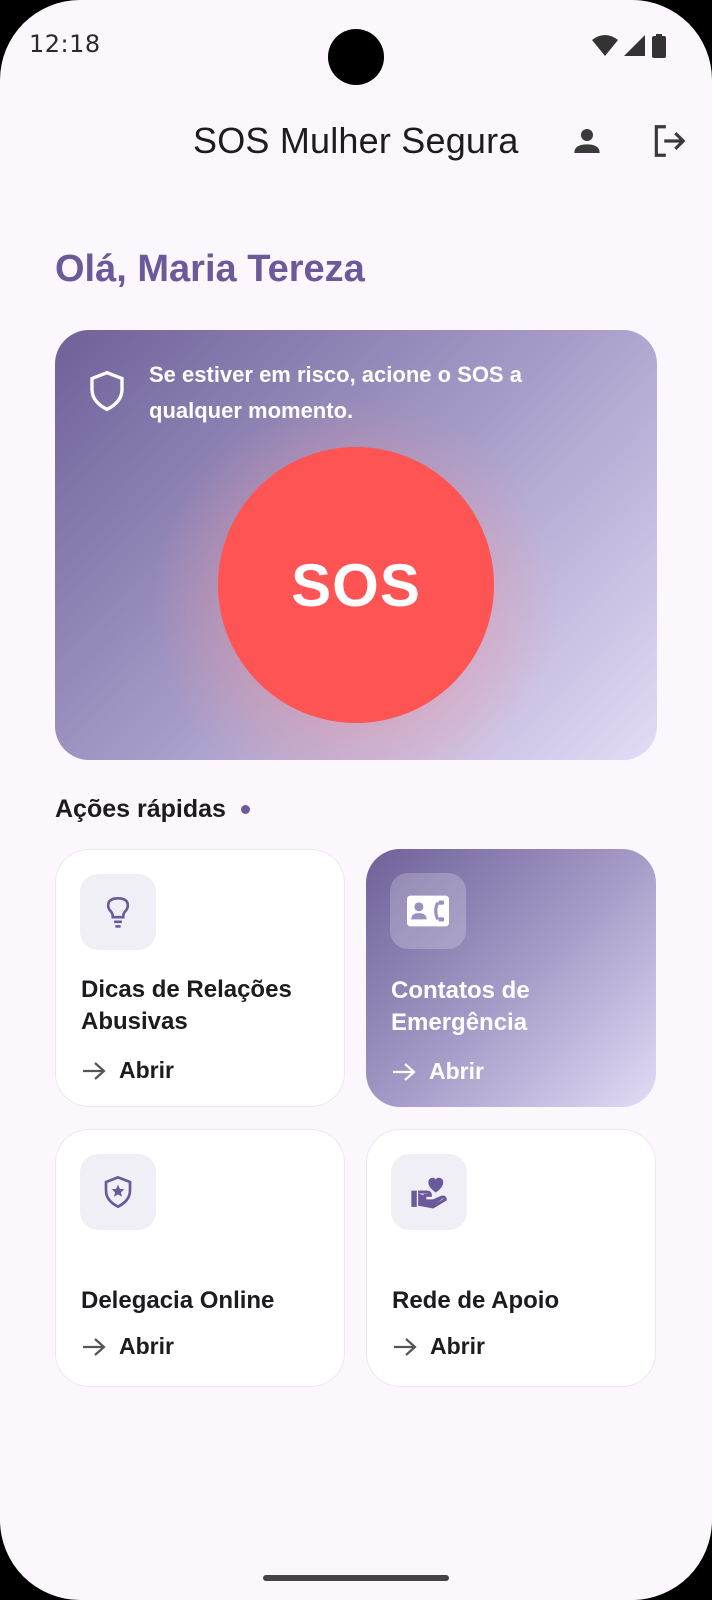 The width and height of the screenshot is (712, 1600). What do you see at coordinates (210, 269) in the screenshot?
I see `greeting-title: Olá, Maria Tereza` at bounding box center [210, 269].